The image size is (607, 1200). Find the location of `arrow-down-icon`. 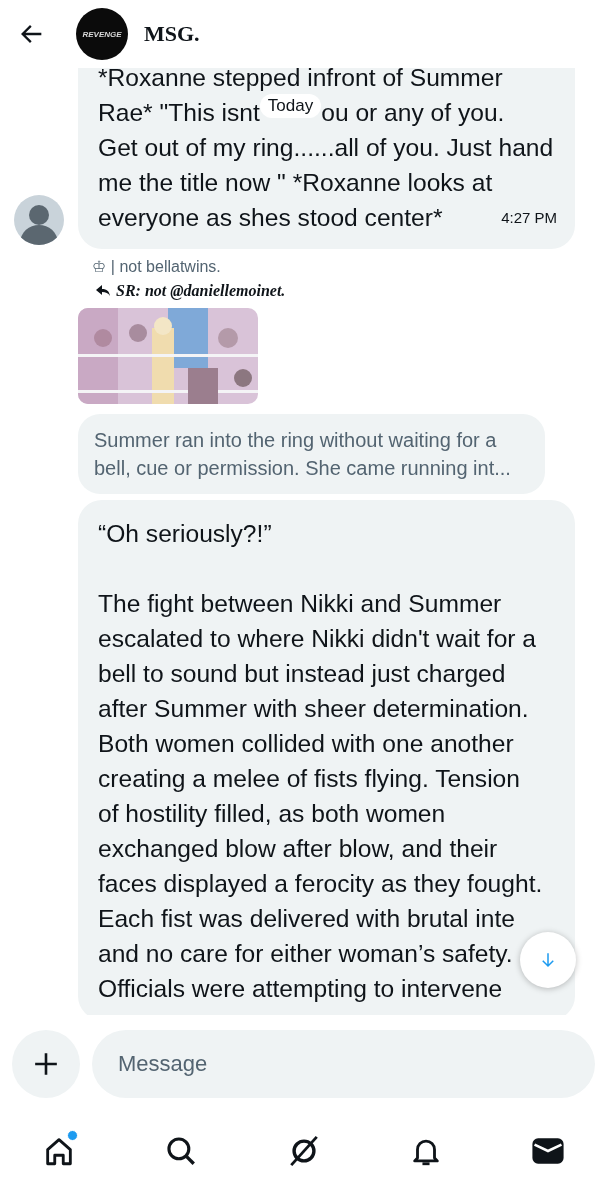

arrow-down-icon is located at coordinates (548, 960).